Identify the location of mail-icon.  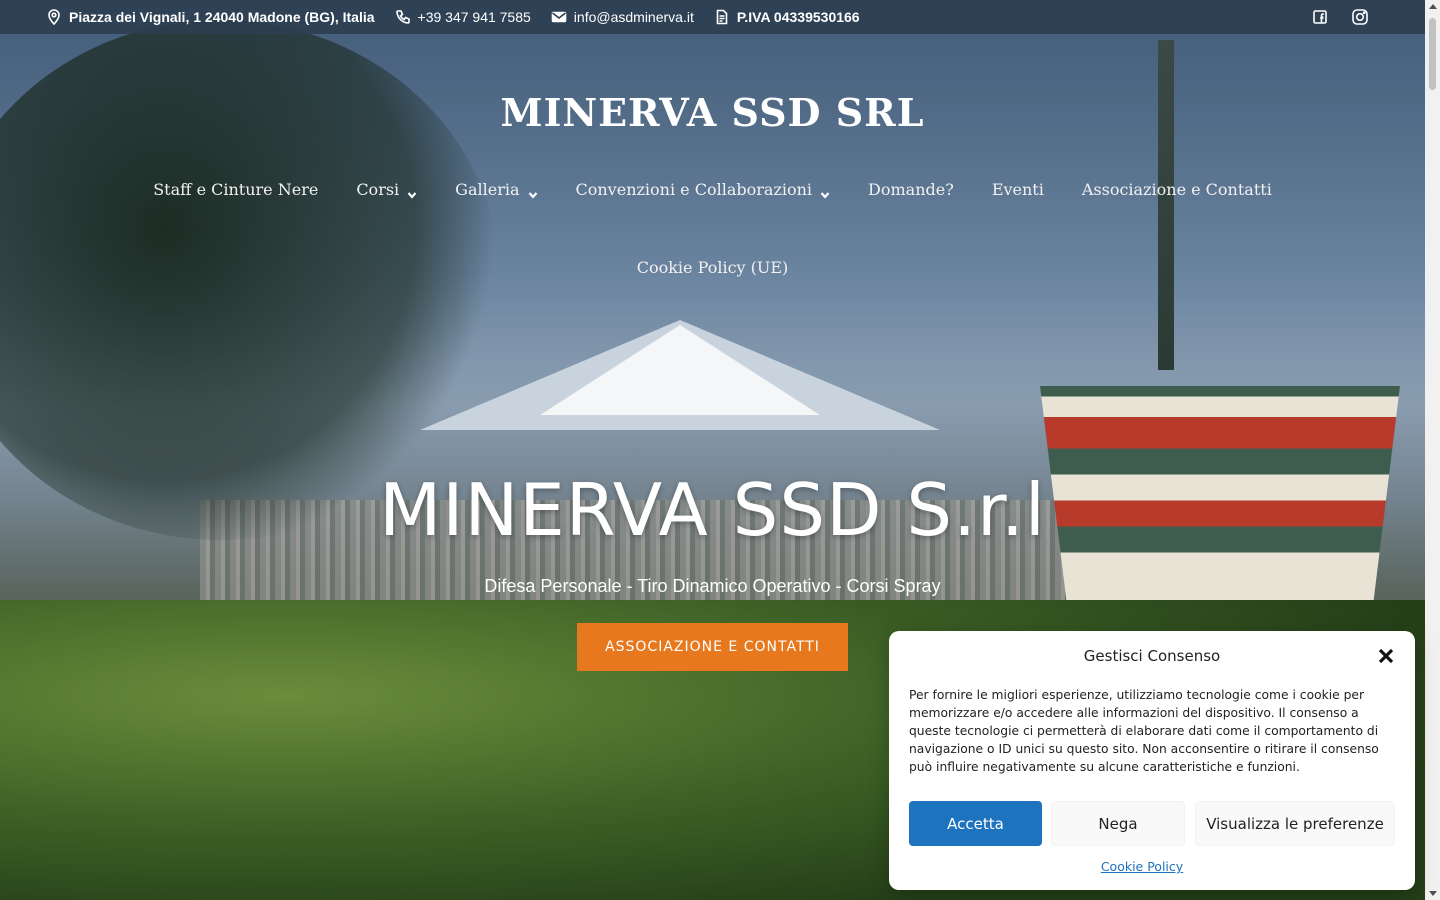
(559, 17).